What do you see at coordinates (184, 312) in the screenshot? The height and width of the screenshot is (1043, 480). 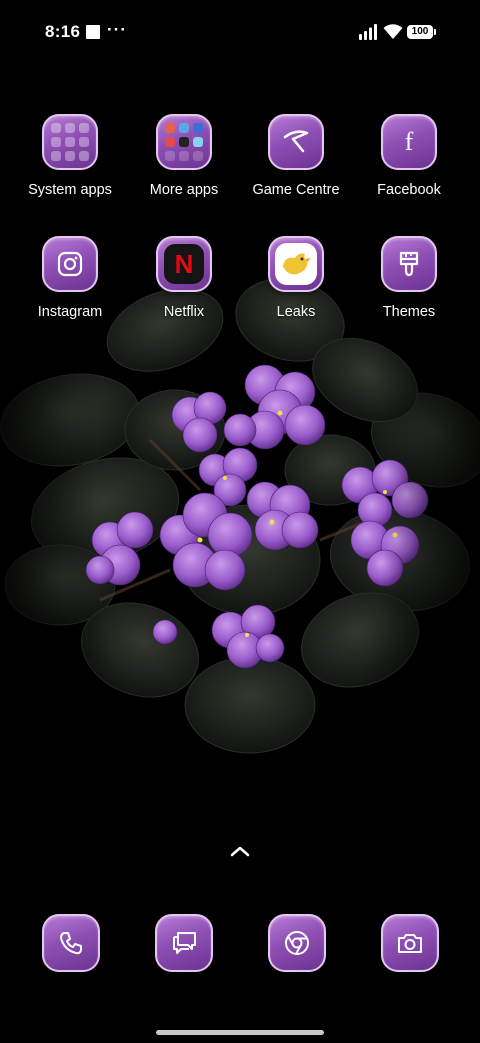 I see `app-label: Netflix` at bounding box center [184, 312].